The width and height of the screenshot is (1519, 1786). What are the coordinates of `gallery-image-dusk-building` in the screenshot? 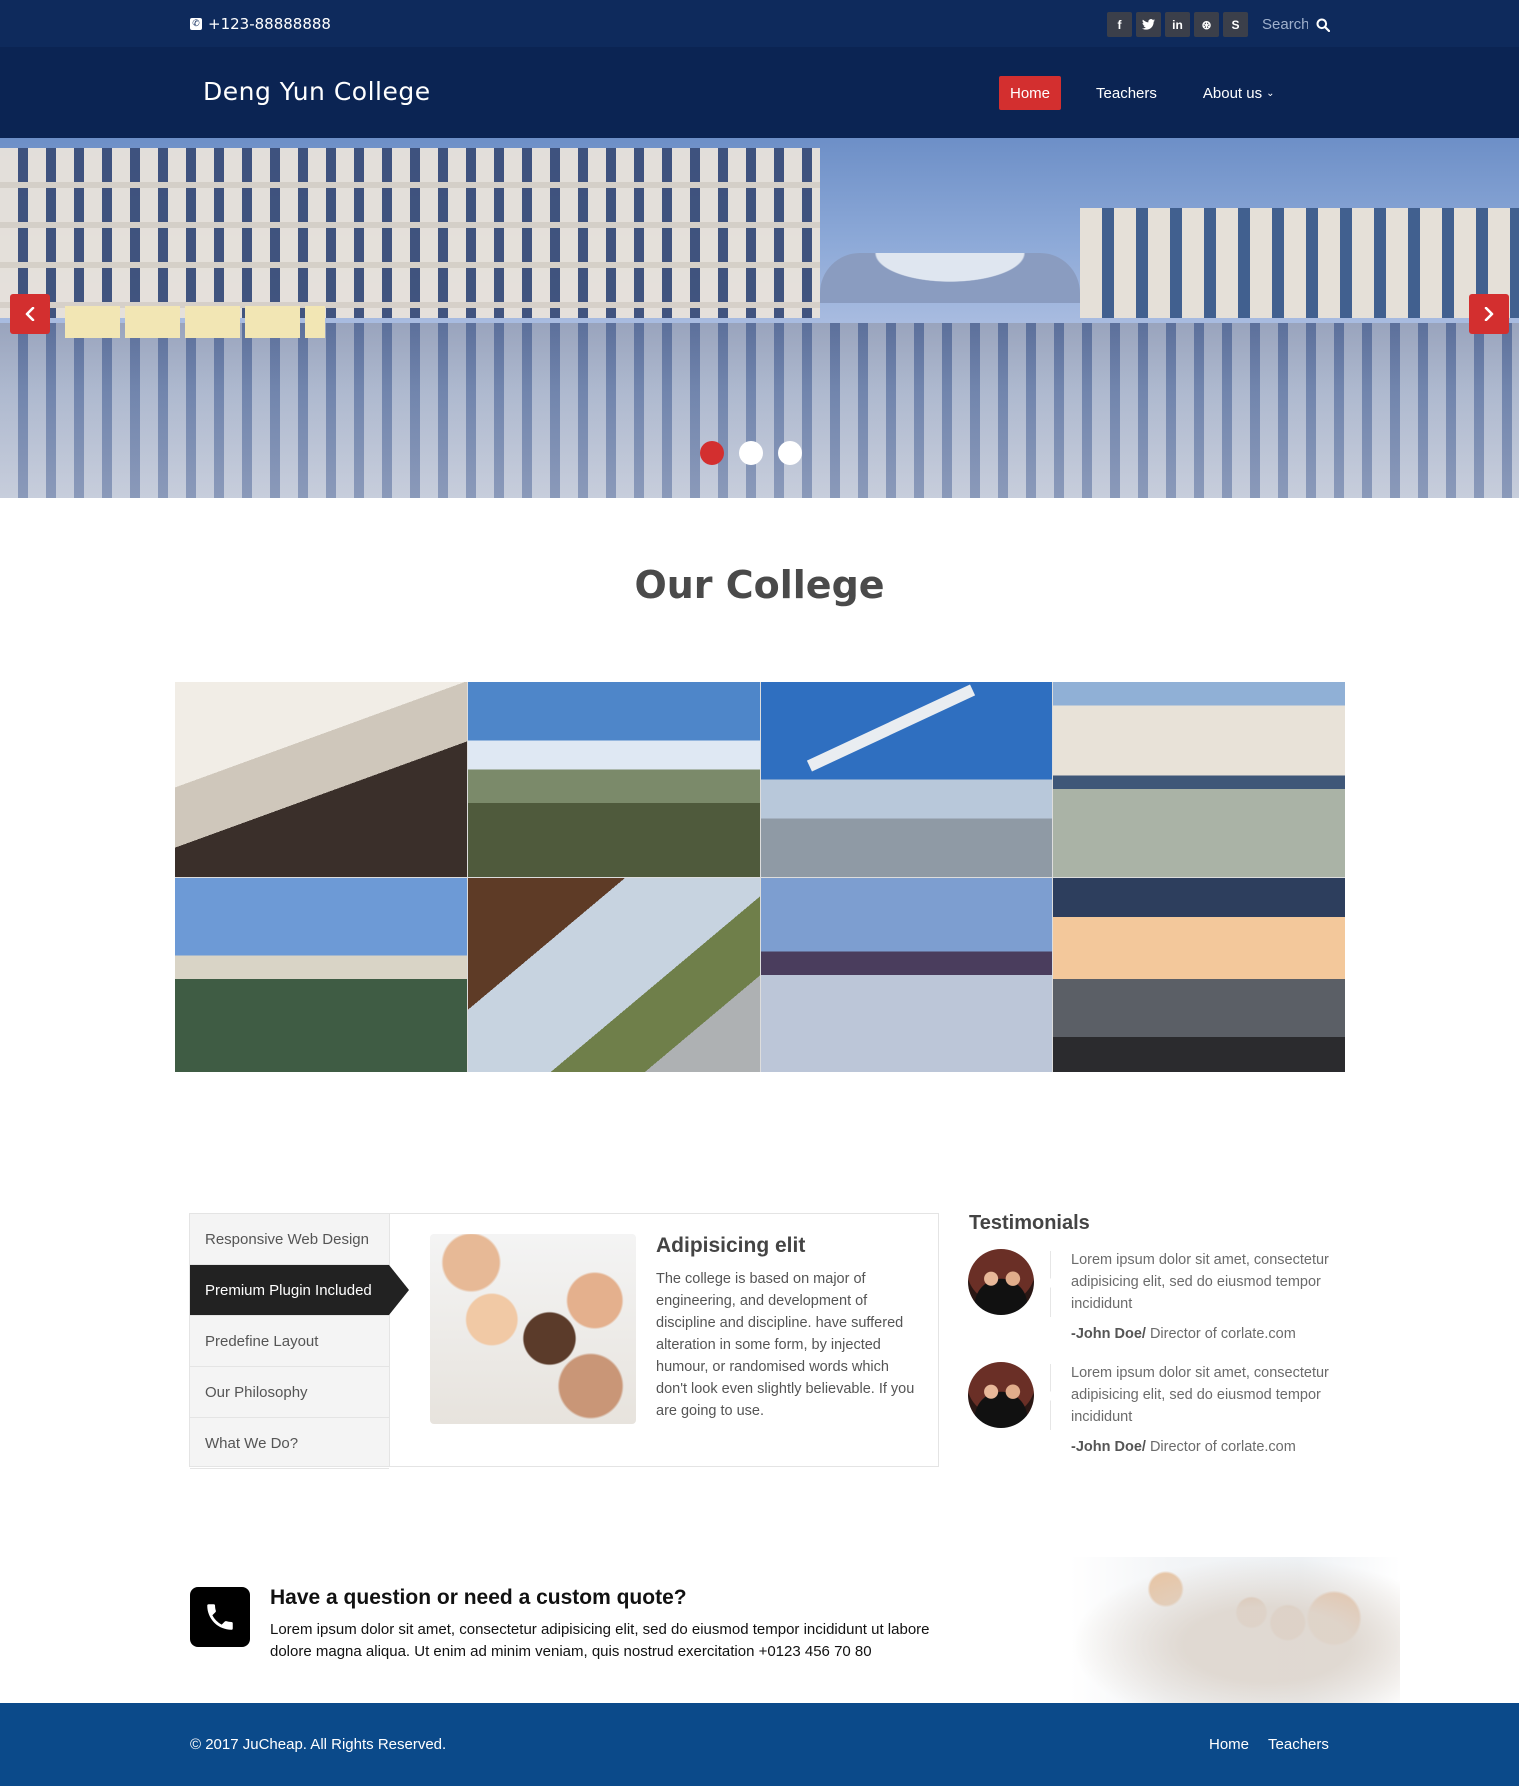 It's located at (1199, 974).